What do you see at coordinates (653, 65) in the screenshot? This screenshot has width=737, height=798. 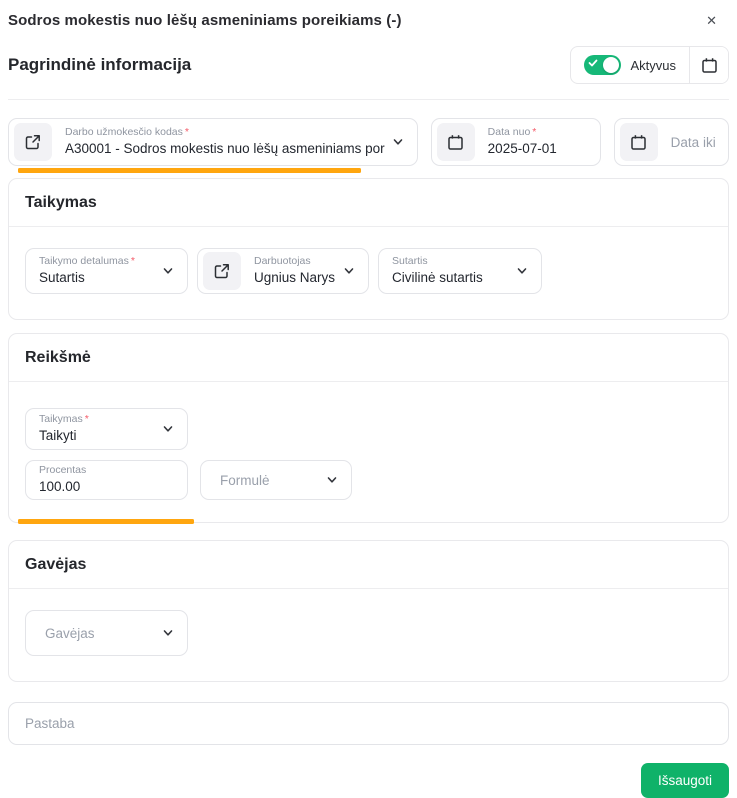 I see `toggle-label: Aktyvus` at bounding box center [653, 65].